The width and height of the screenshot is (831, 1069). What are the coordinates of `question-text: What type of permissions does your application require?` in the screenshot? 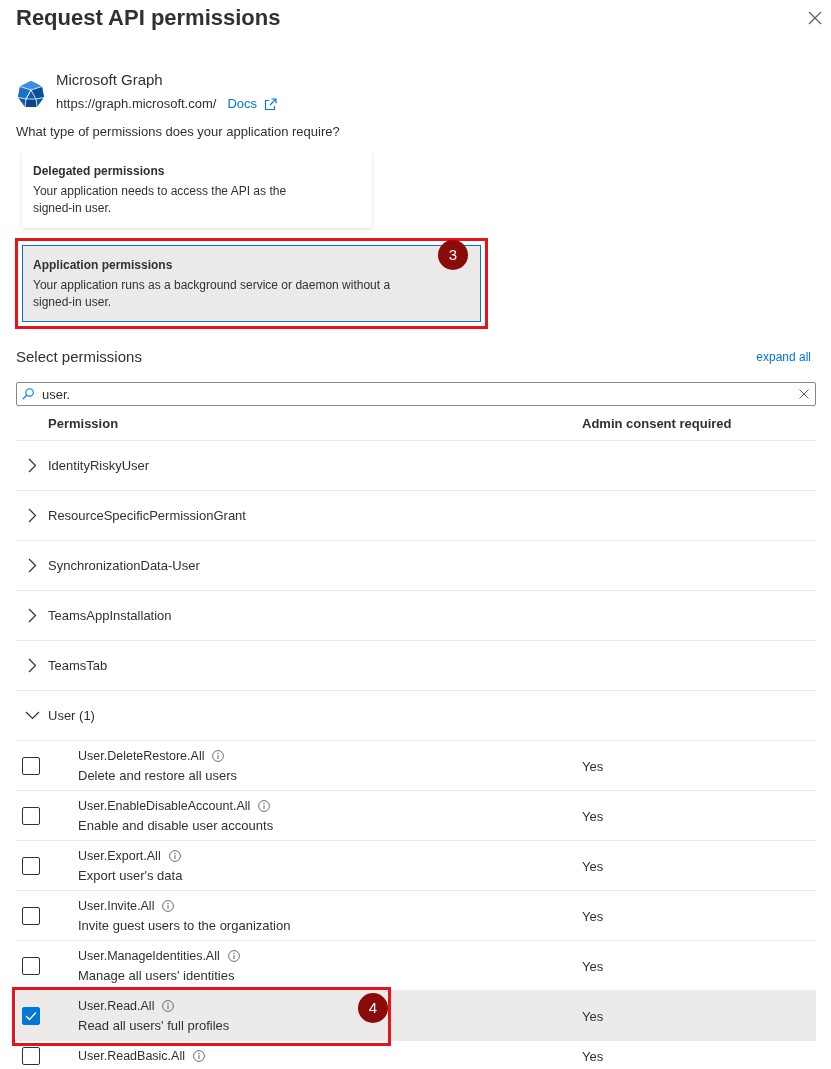 It's located at (178, 132).